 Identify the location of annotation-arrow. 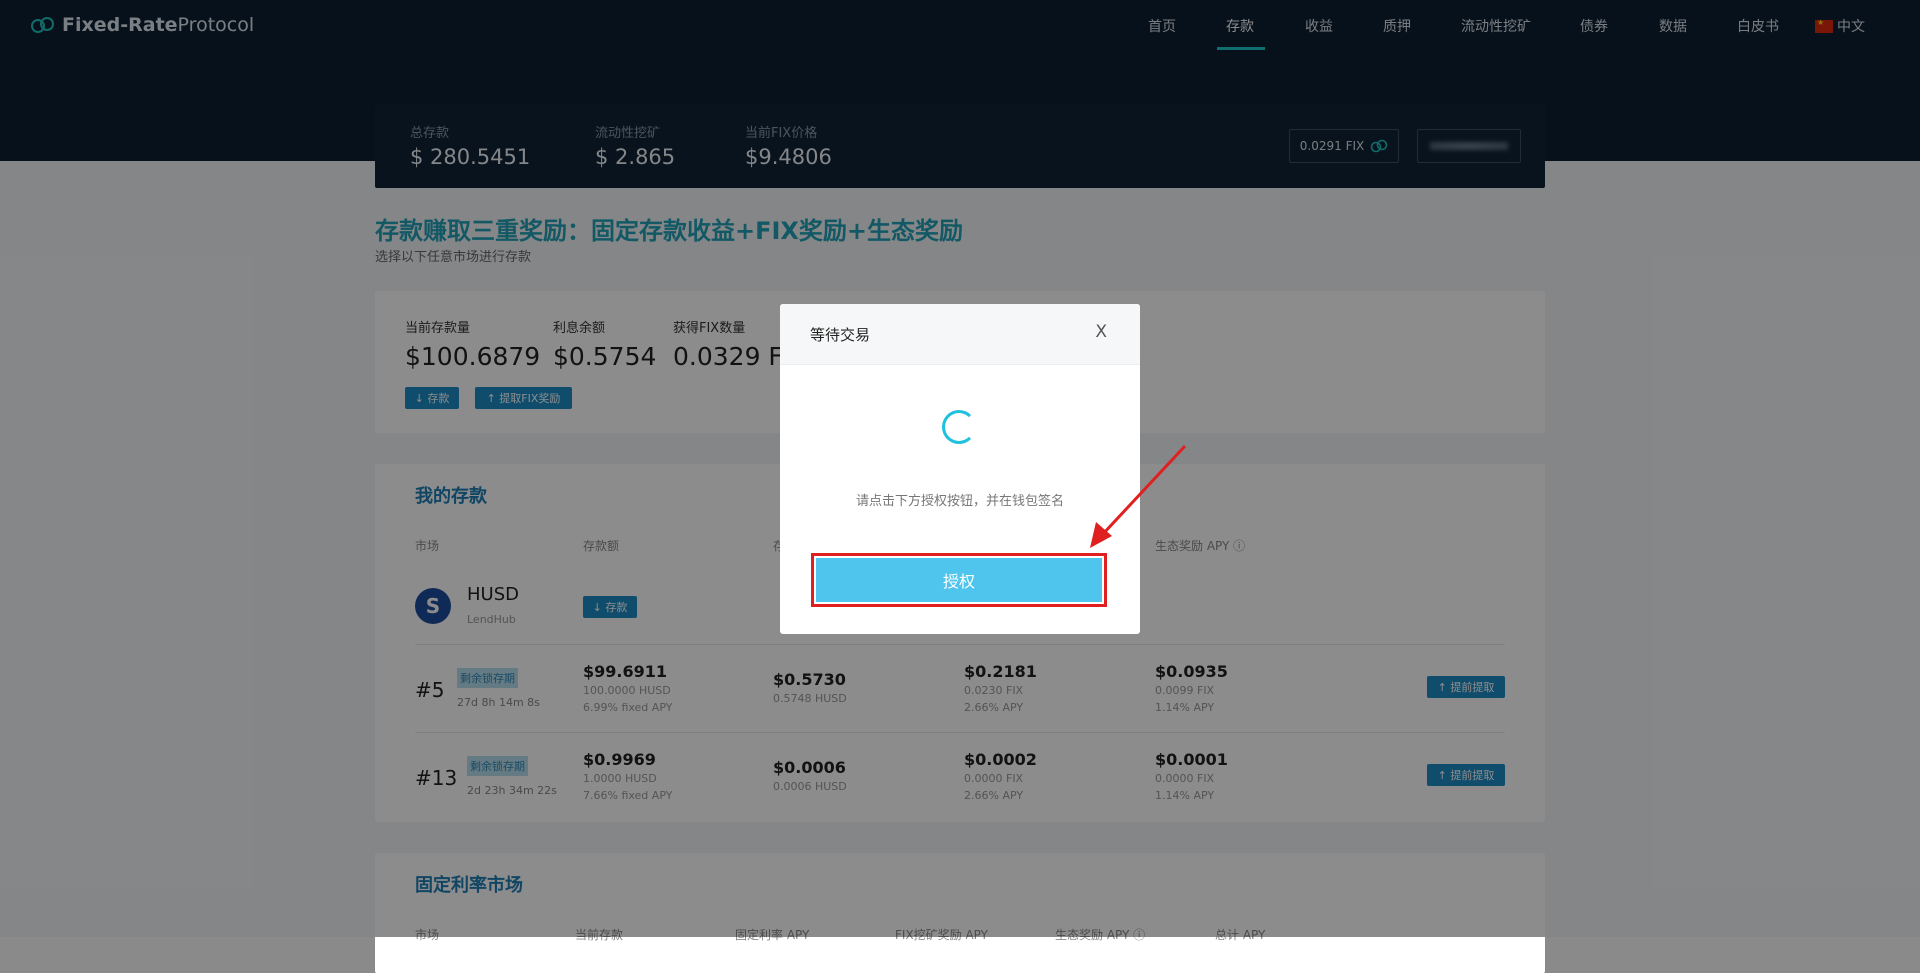
(1138, 496).